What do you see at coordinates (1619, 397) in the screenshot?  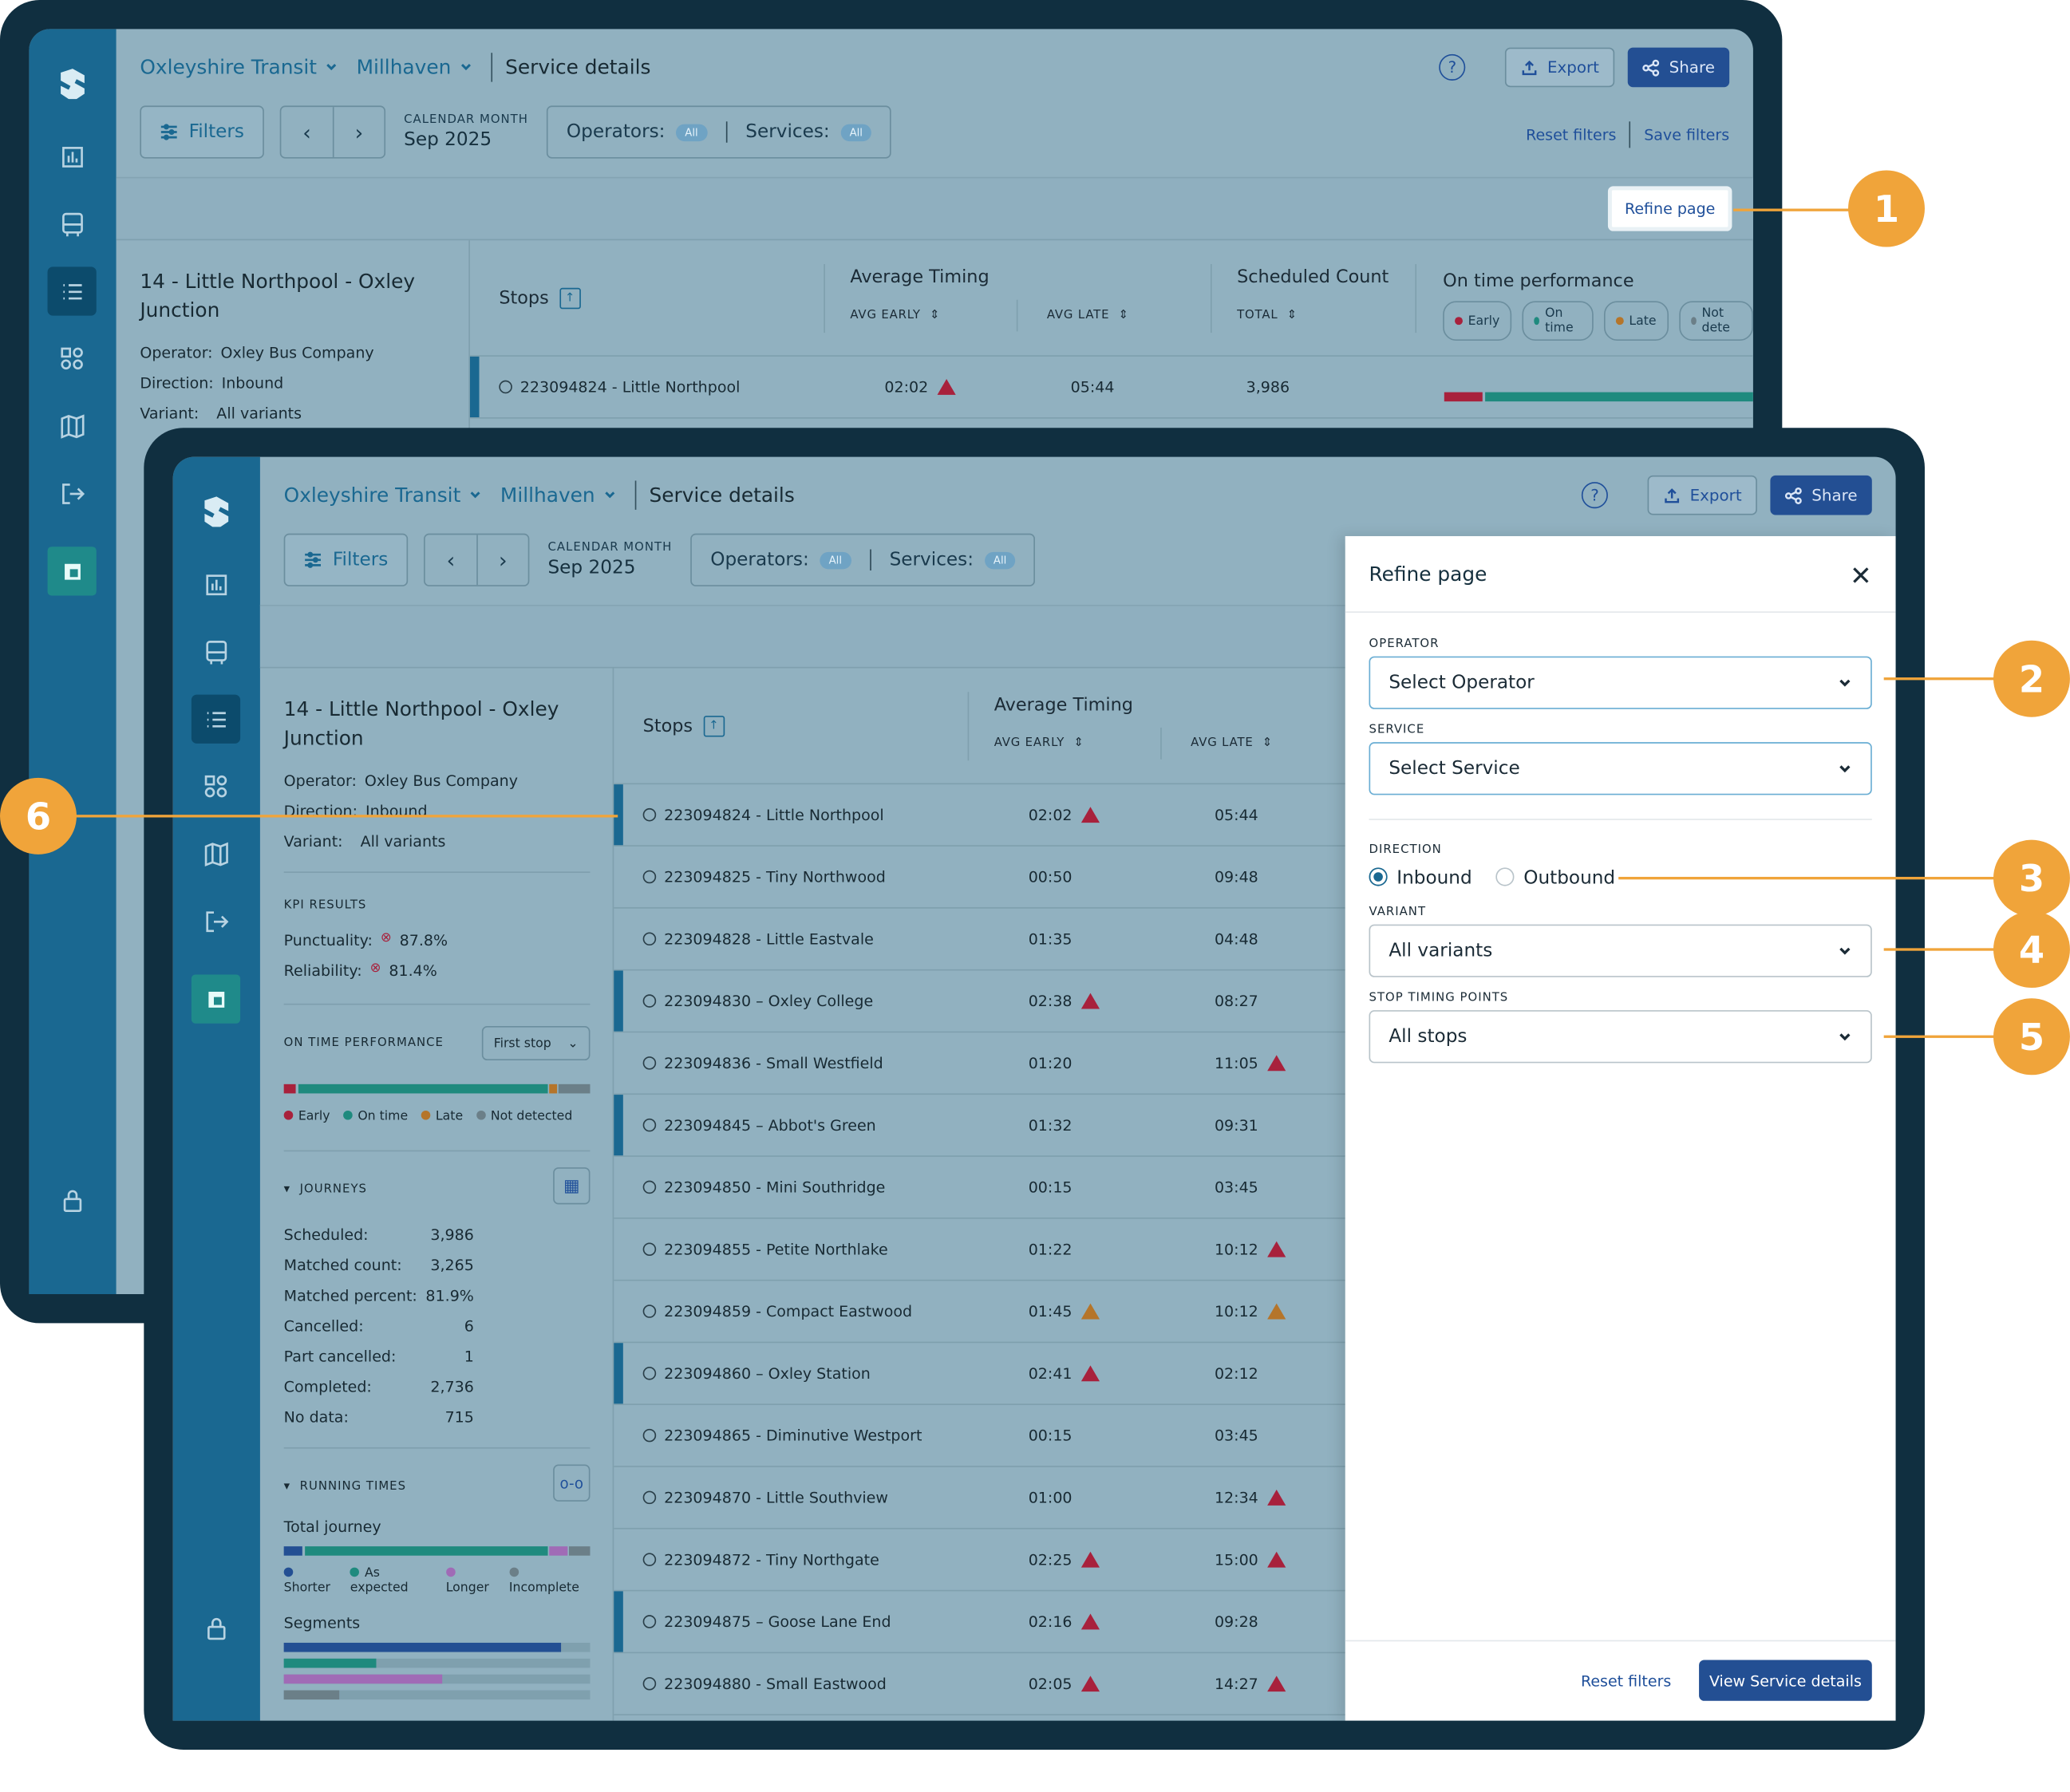 I see `otp-bar-ontime` at bounding box center [1619, 397].